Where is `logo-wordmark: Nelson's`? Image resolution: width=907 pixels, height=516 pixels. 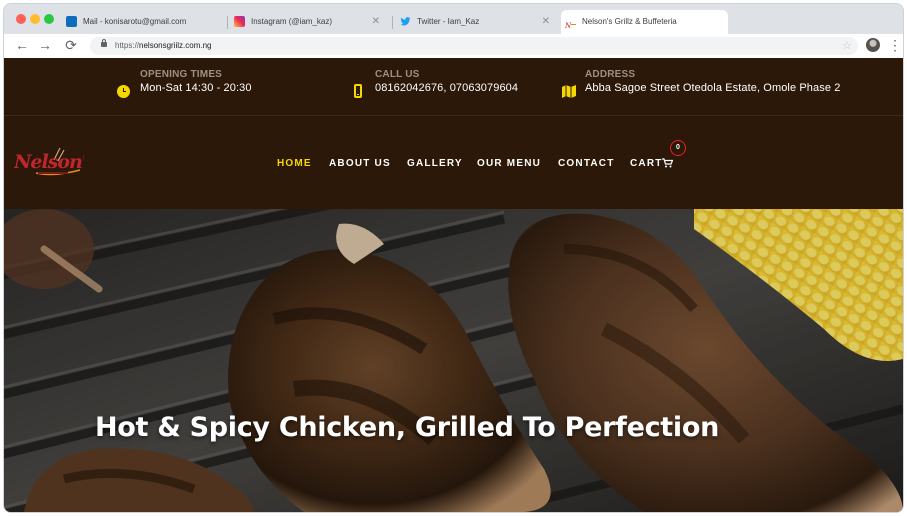
logo-wordmark: Nelson's is located at coordinates (49, 162).